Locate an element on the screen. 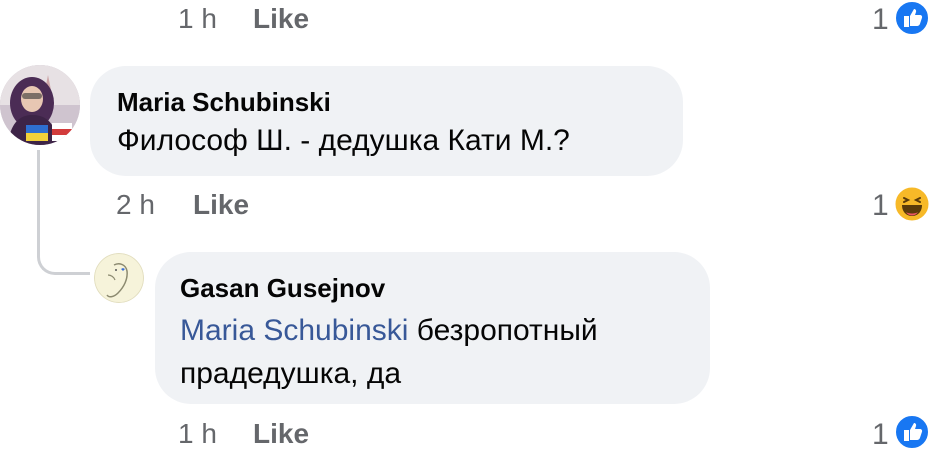 This screenshot has height=457, width=952. reply-text-line1: Maria Schubinski безропотный is located at coordinates (389, 330).